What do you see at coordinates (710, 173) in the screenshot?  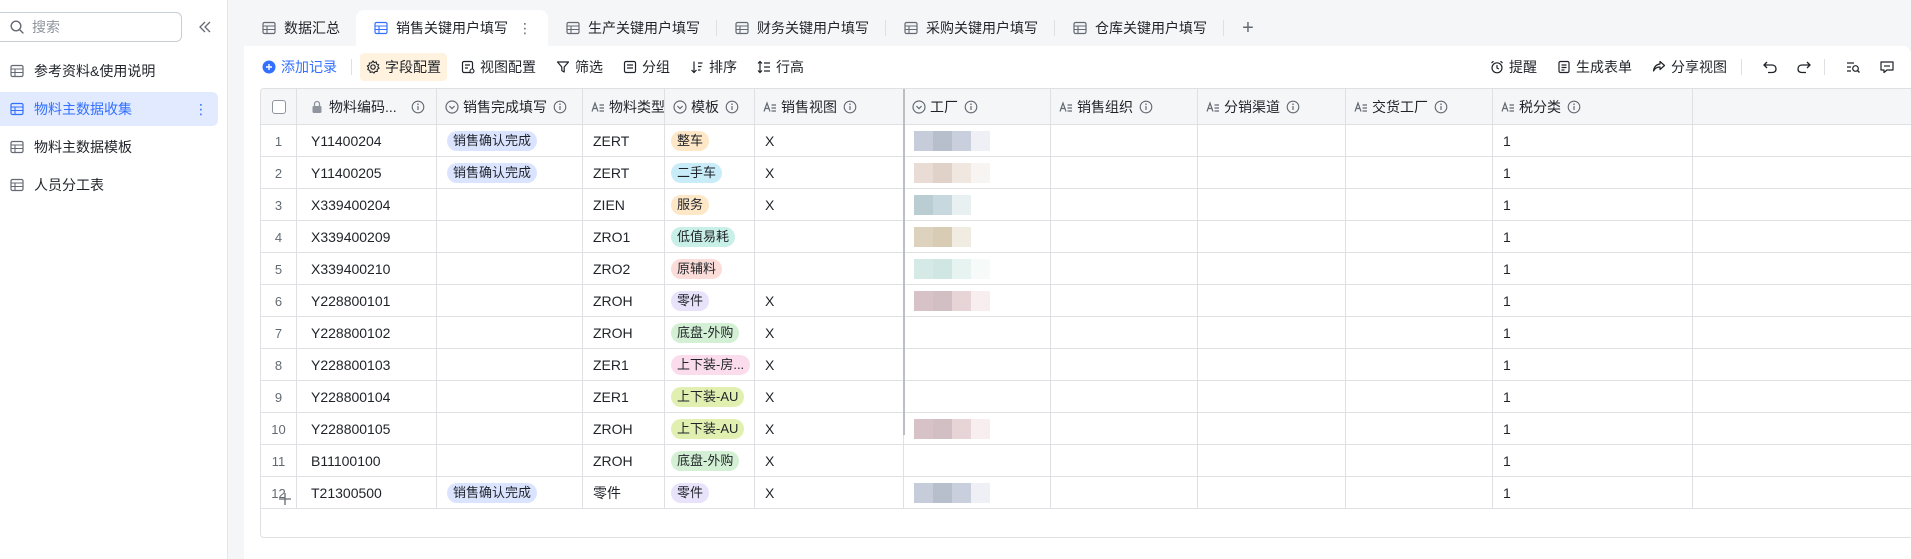 I see `template-cell: 二手车` at bounding box center [710, 173].